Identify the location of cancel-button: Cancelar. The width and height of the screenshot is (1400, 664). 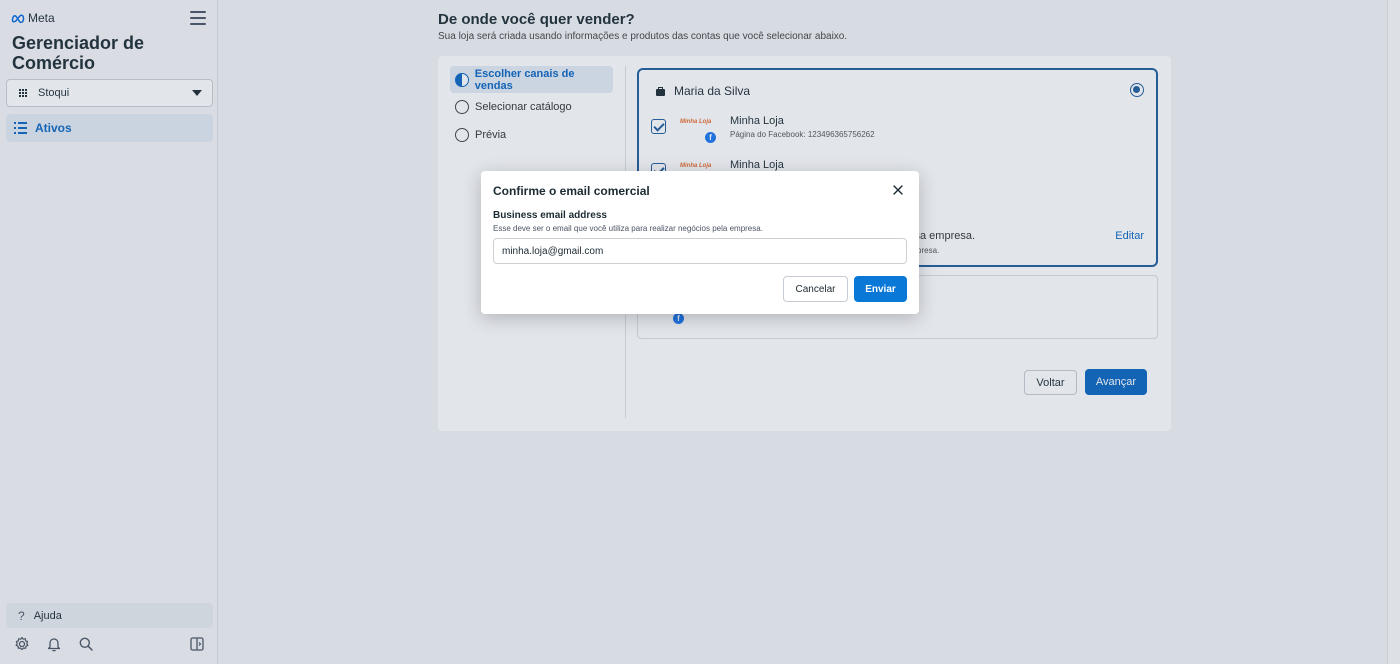
(815, 289).